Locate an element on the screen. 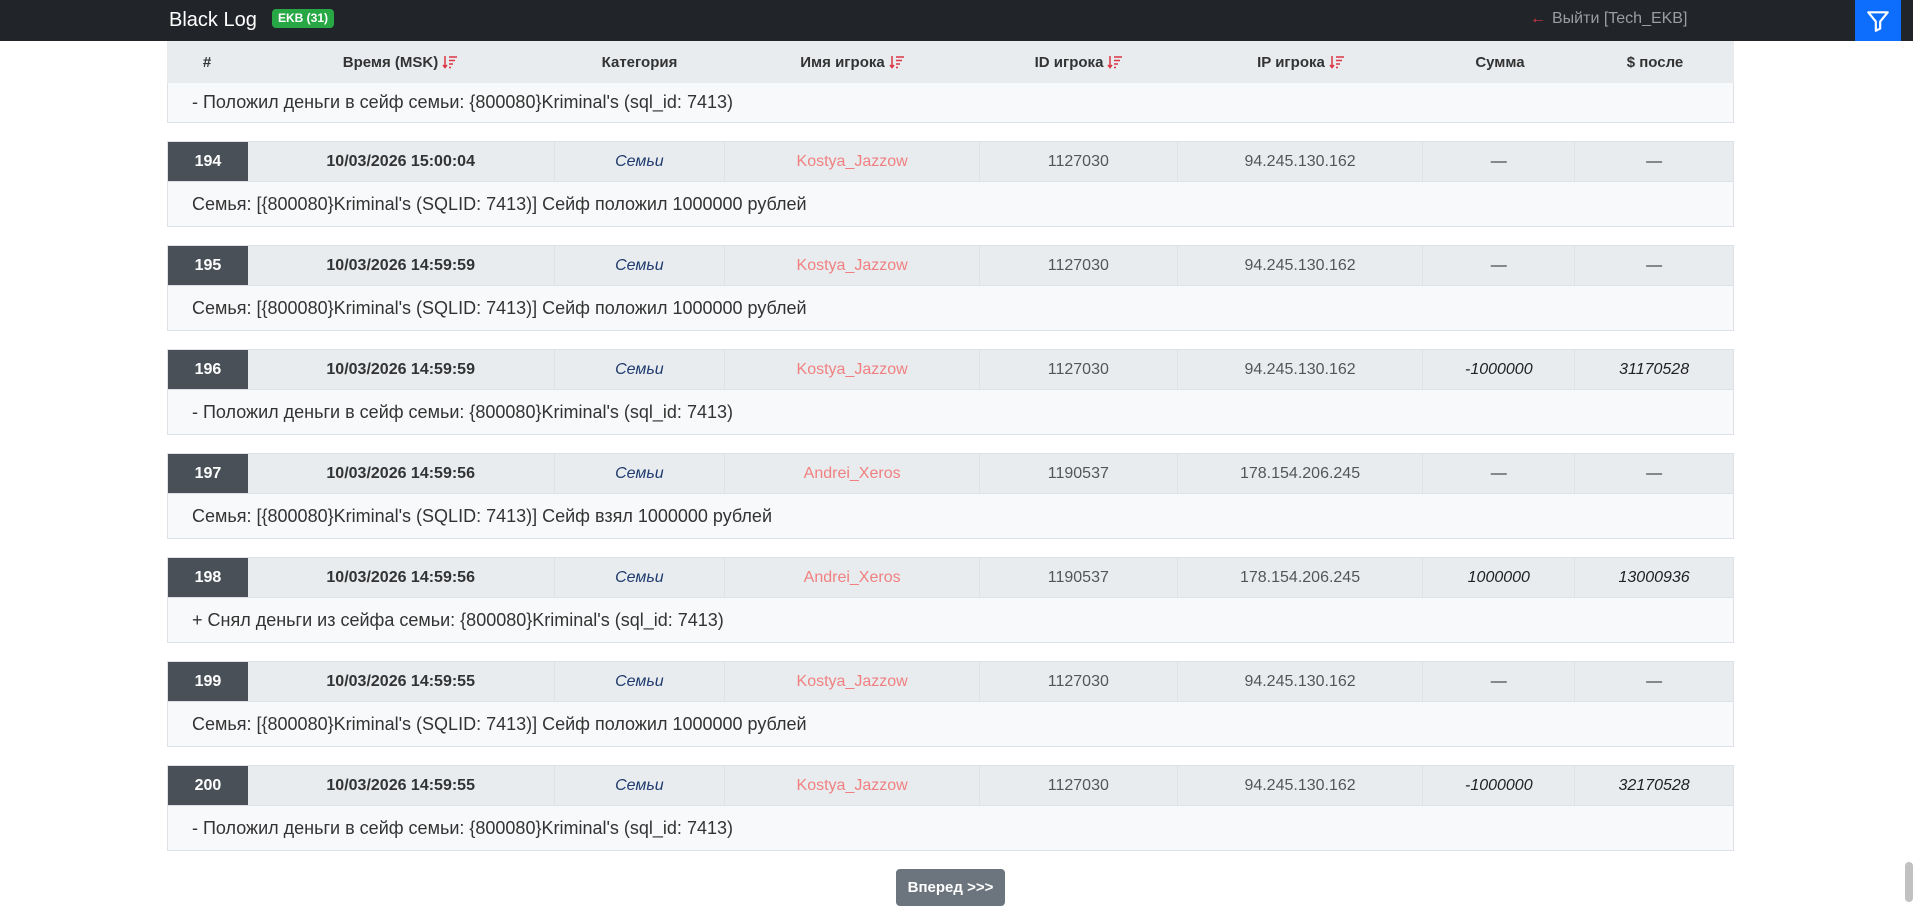  funnel-icon is located at coordinates (1878, 21).